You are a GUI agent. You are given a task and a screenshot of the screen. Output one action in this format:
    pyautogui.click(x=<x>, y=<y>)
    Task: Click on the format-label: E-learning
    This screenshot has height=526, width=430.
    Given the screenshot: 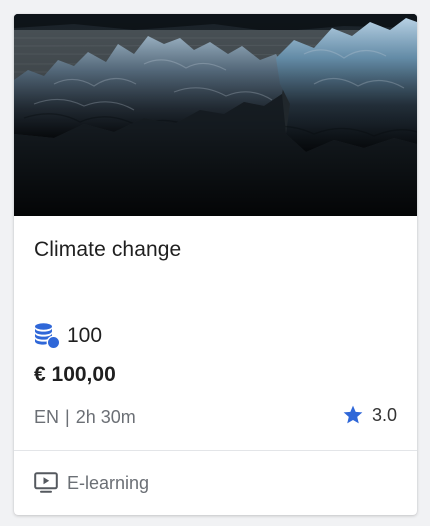 What is the action you would take?
    pyautogui.click(x=108, y=482)
    